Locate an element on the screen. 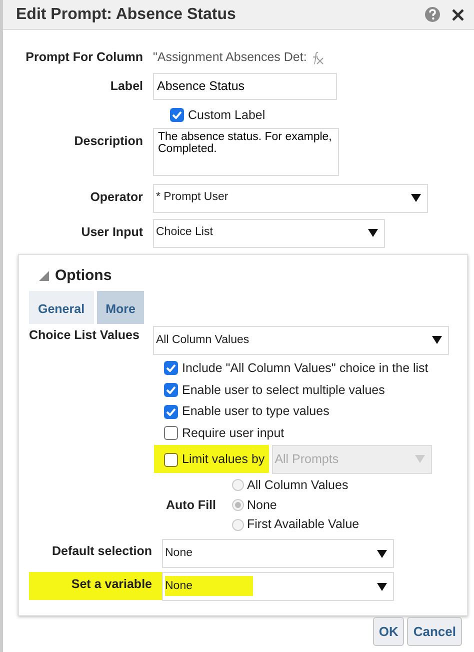 The height and width of the screenshot is (652, 474). field-label: Description is located at coordinates (108, 141).